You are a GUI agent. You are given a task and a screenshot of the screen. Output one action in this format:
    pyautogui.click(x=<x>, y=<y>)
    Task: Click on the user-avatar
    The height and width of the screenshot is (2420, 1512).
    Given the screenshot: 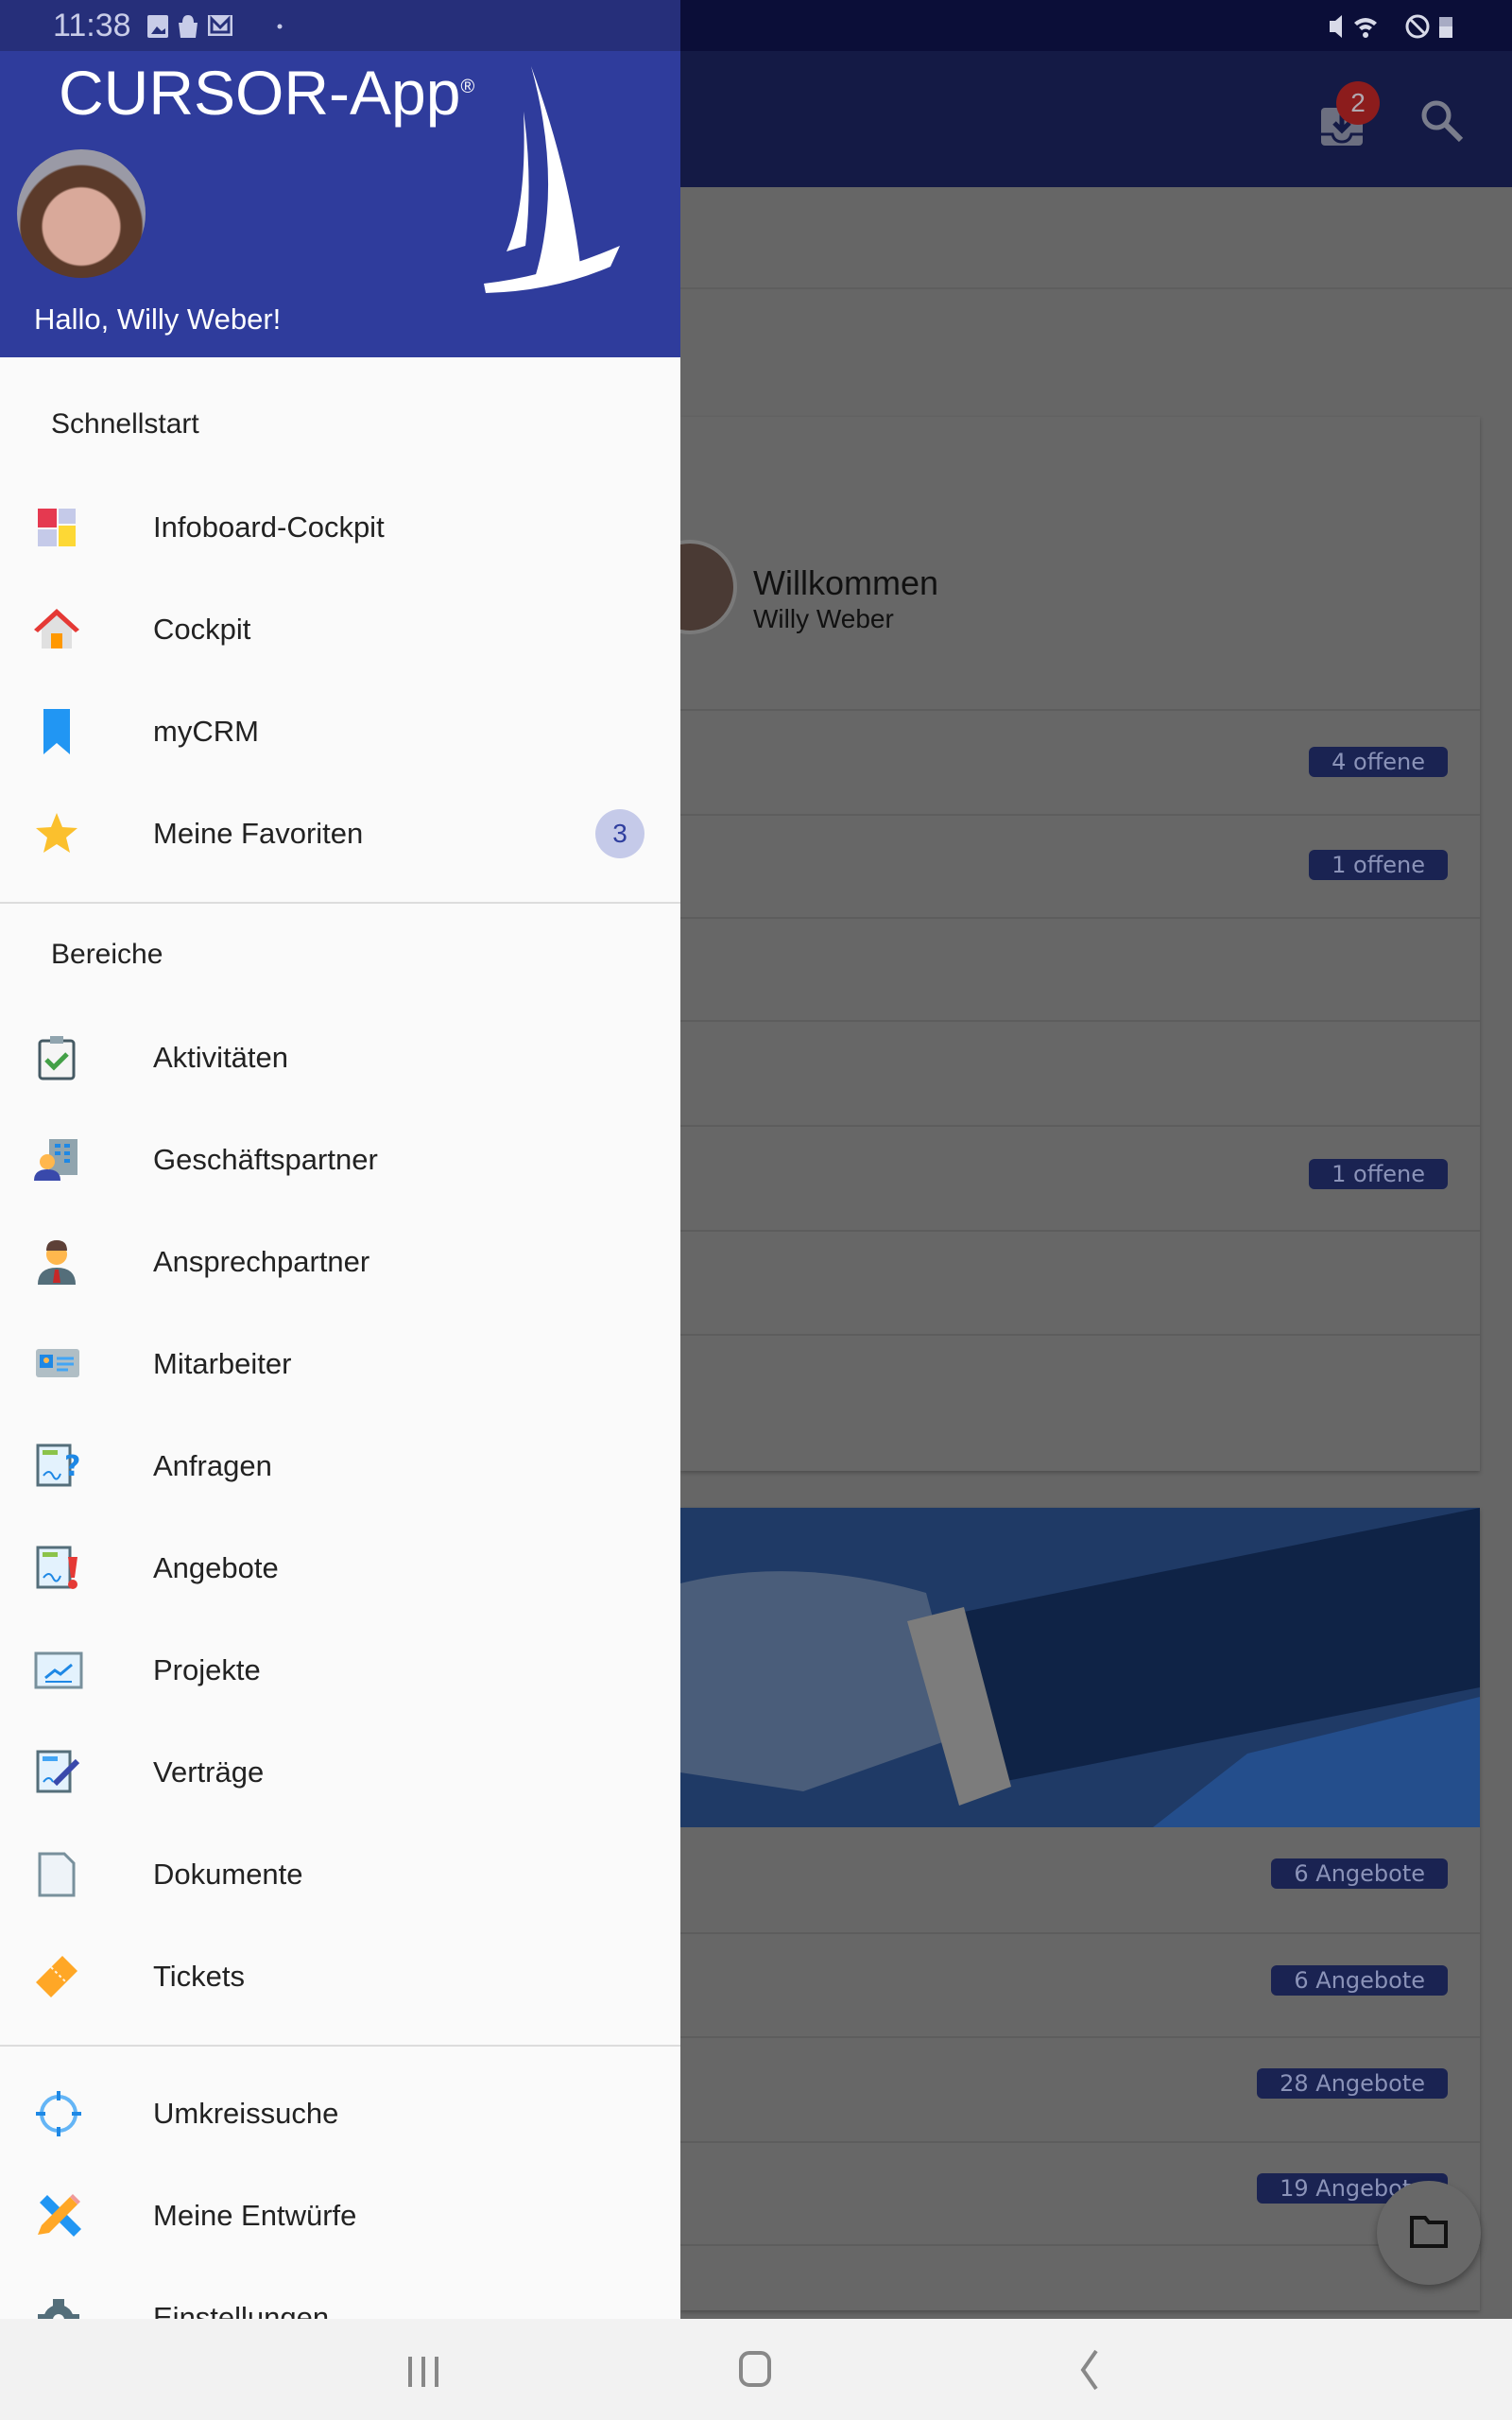 What is the action you would take?
    pyautogui.click(x=81, y=213)
    